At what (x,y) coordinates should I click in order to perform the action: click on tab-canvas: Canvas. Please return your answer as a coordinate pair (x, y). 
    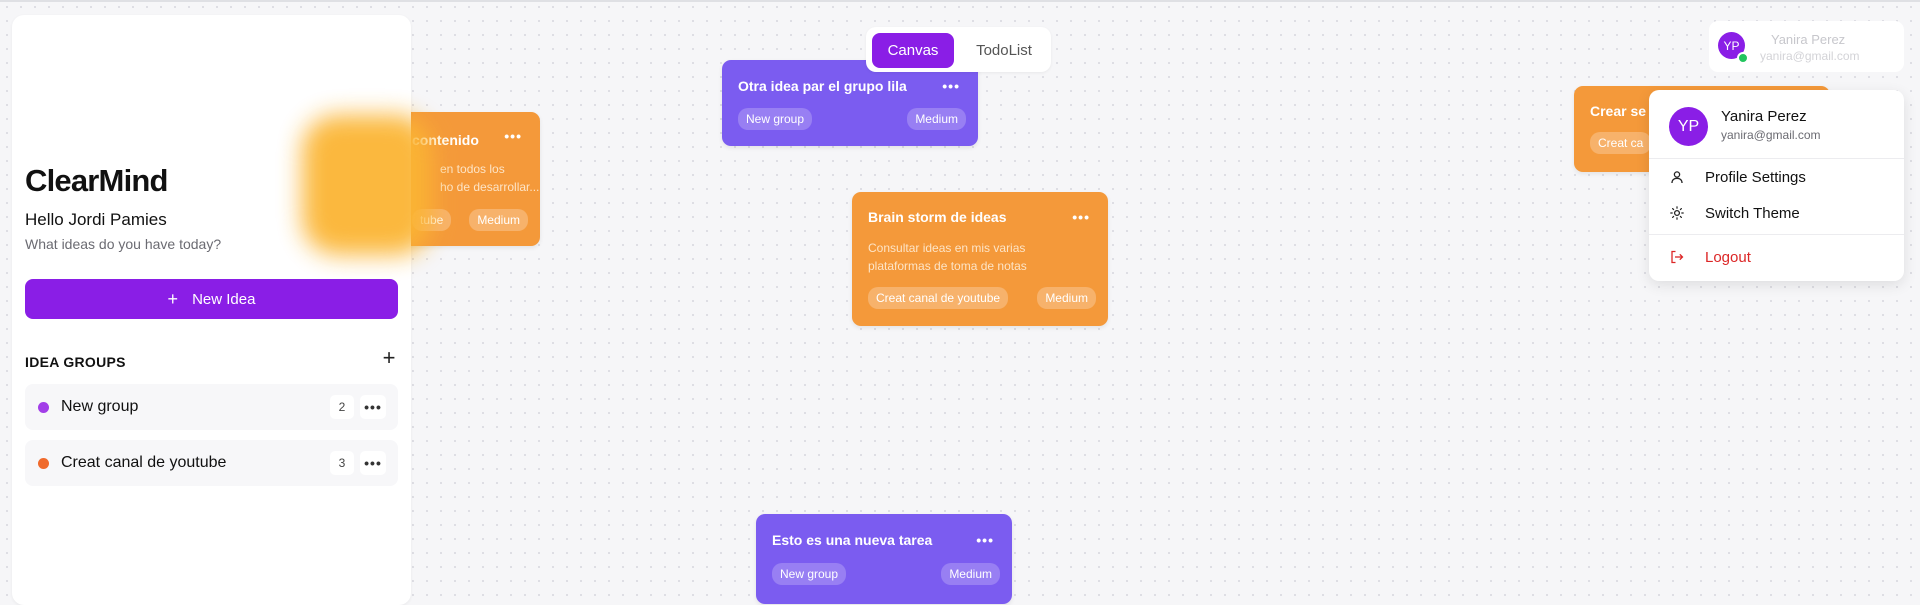
    Looking at the image, I should click on (913, 50).